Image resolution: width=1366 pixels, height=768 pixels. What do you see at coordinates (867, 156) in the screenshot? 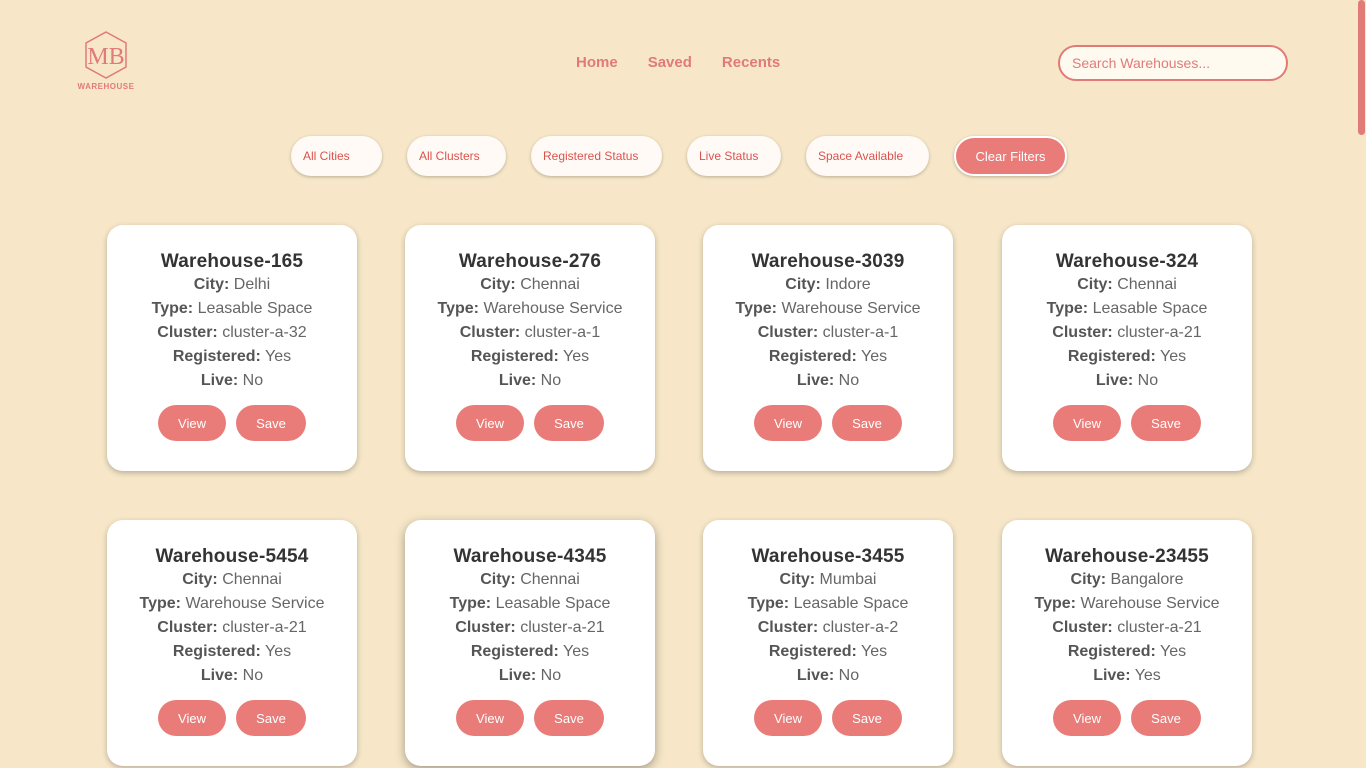
I see `filter-space-available: Space Available` at bounding box center [867, 156].